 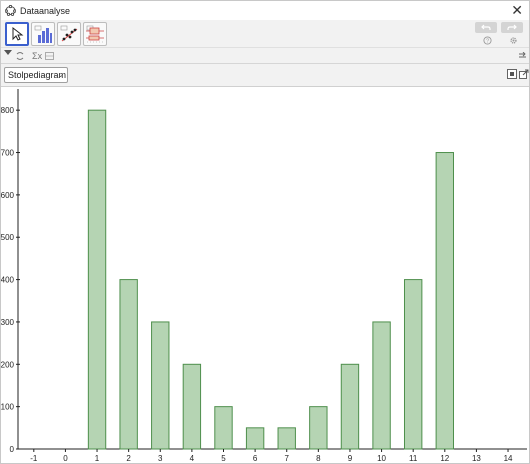 I want to click on y-tick-label-100: 100, so click(x=8, y=407).